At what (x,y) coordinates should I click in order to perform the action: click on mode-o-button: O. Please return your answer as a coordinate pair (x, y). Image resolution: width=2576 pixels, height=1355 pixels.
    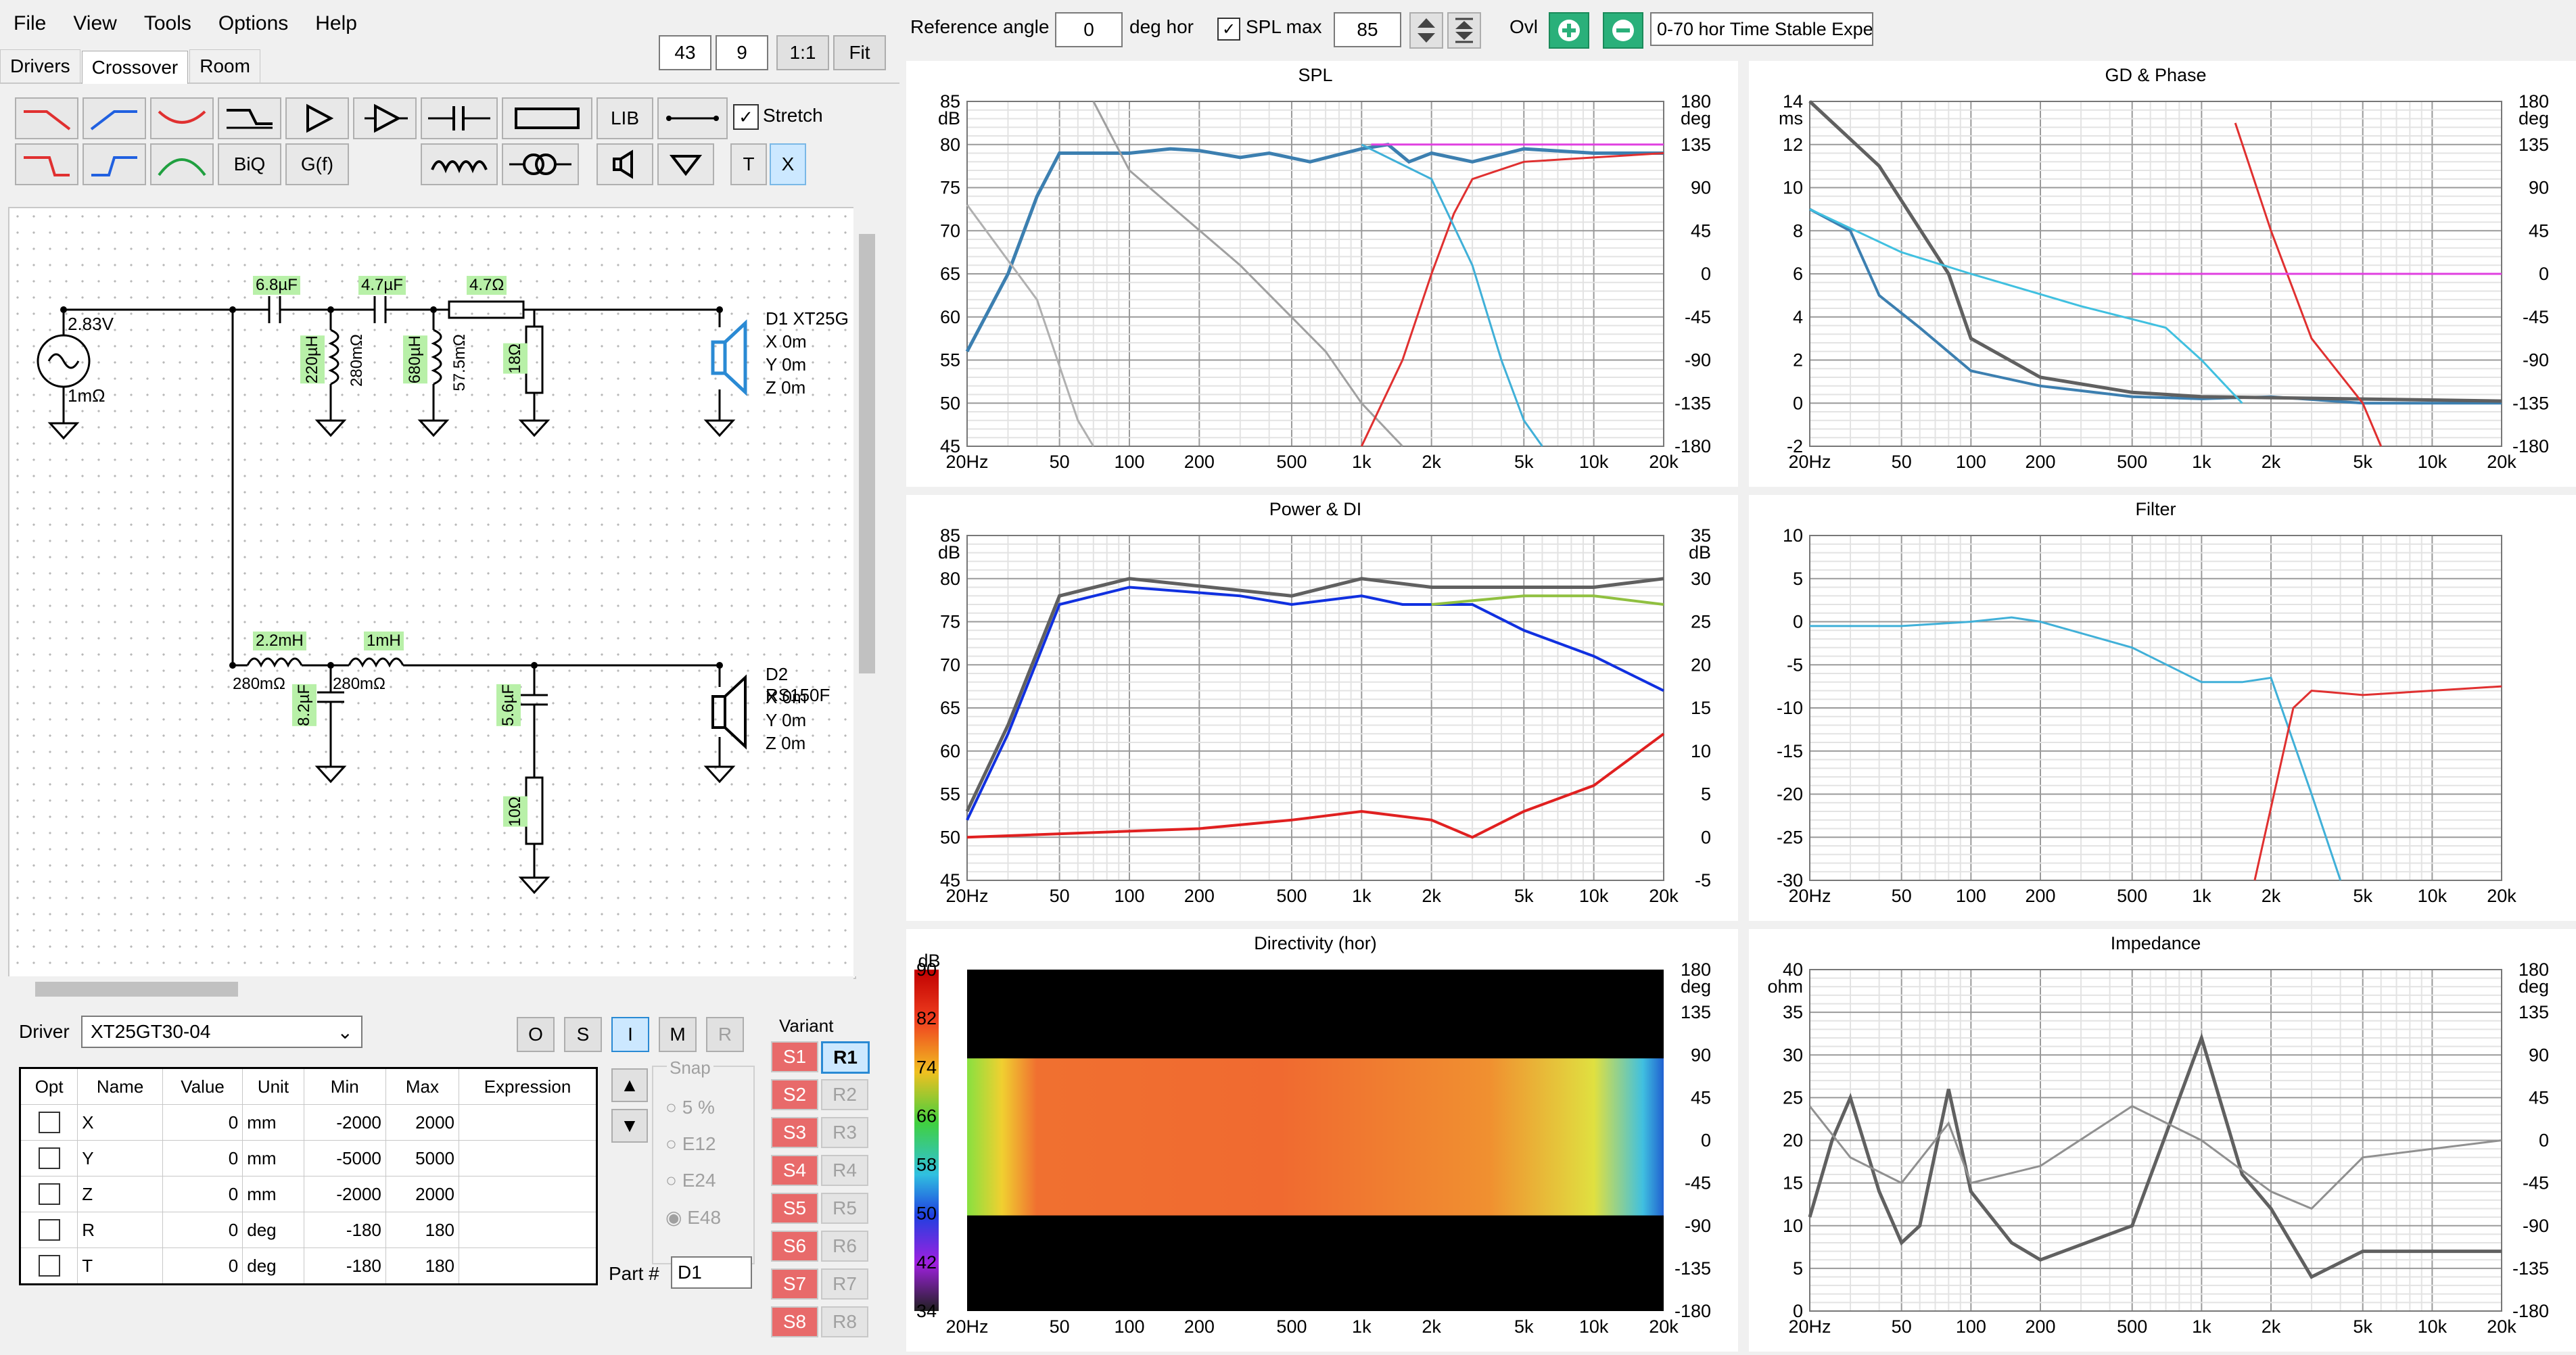
    Looking at the image, I should click on (536, 1034).